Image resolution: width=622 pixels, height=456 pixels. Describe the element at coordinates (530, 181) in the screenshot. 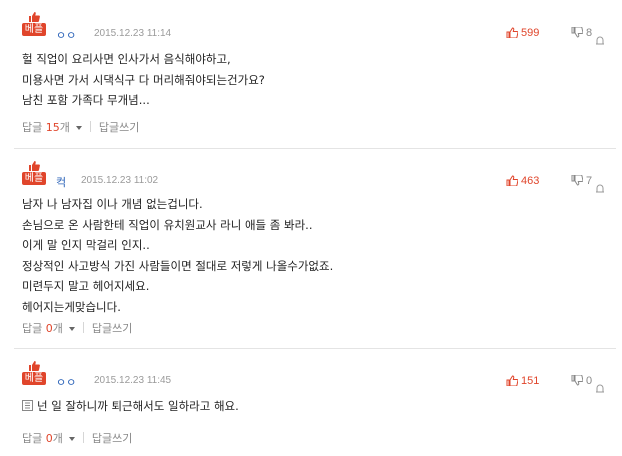

I see `like-count: 463` at that location.